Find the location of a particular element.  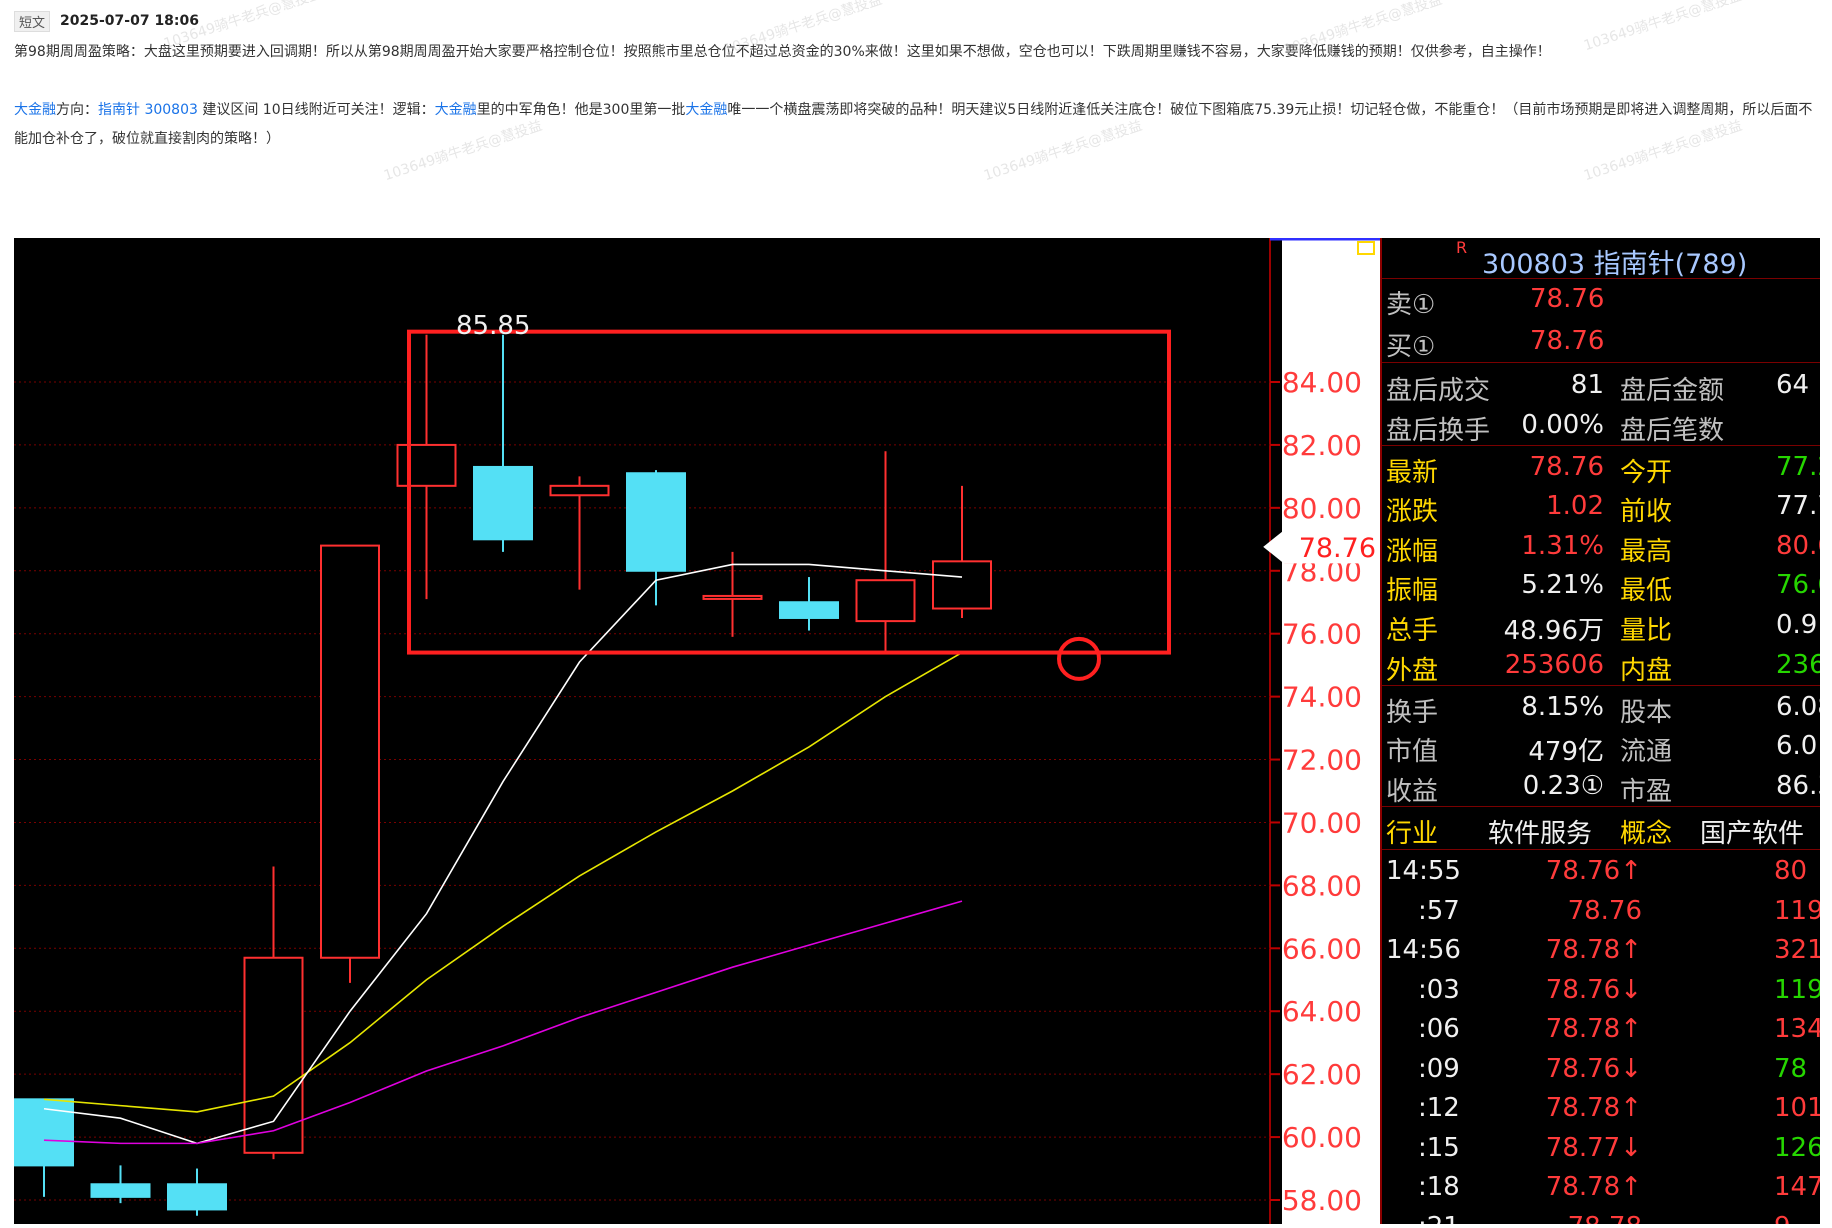

stoploss-circle-annotation is located at coordinates (1079, 658).